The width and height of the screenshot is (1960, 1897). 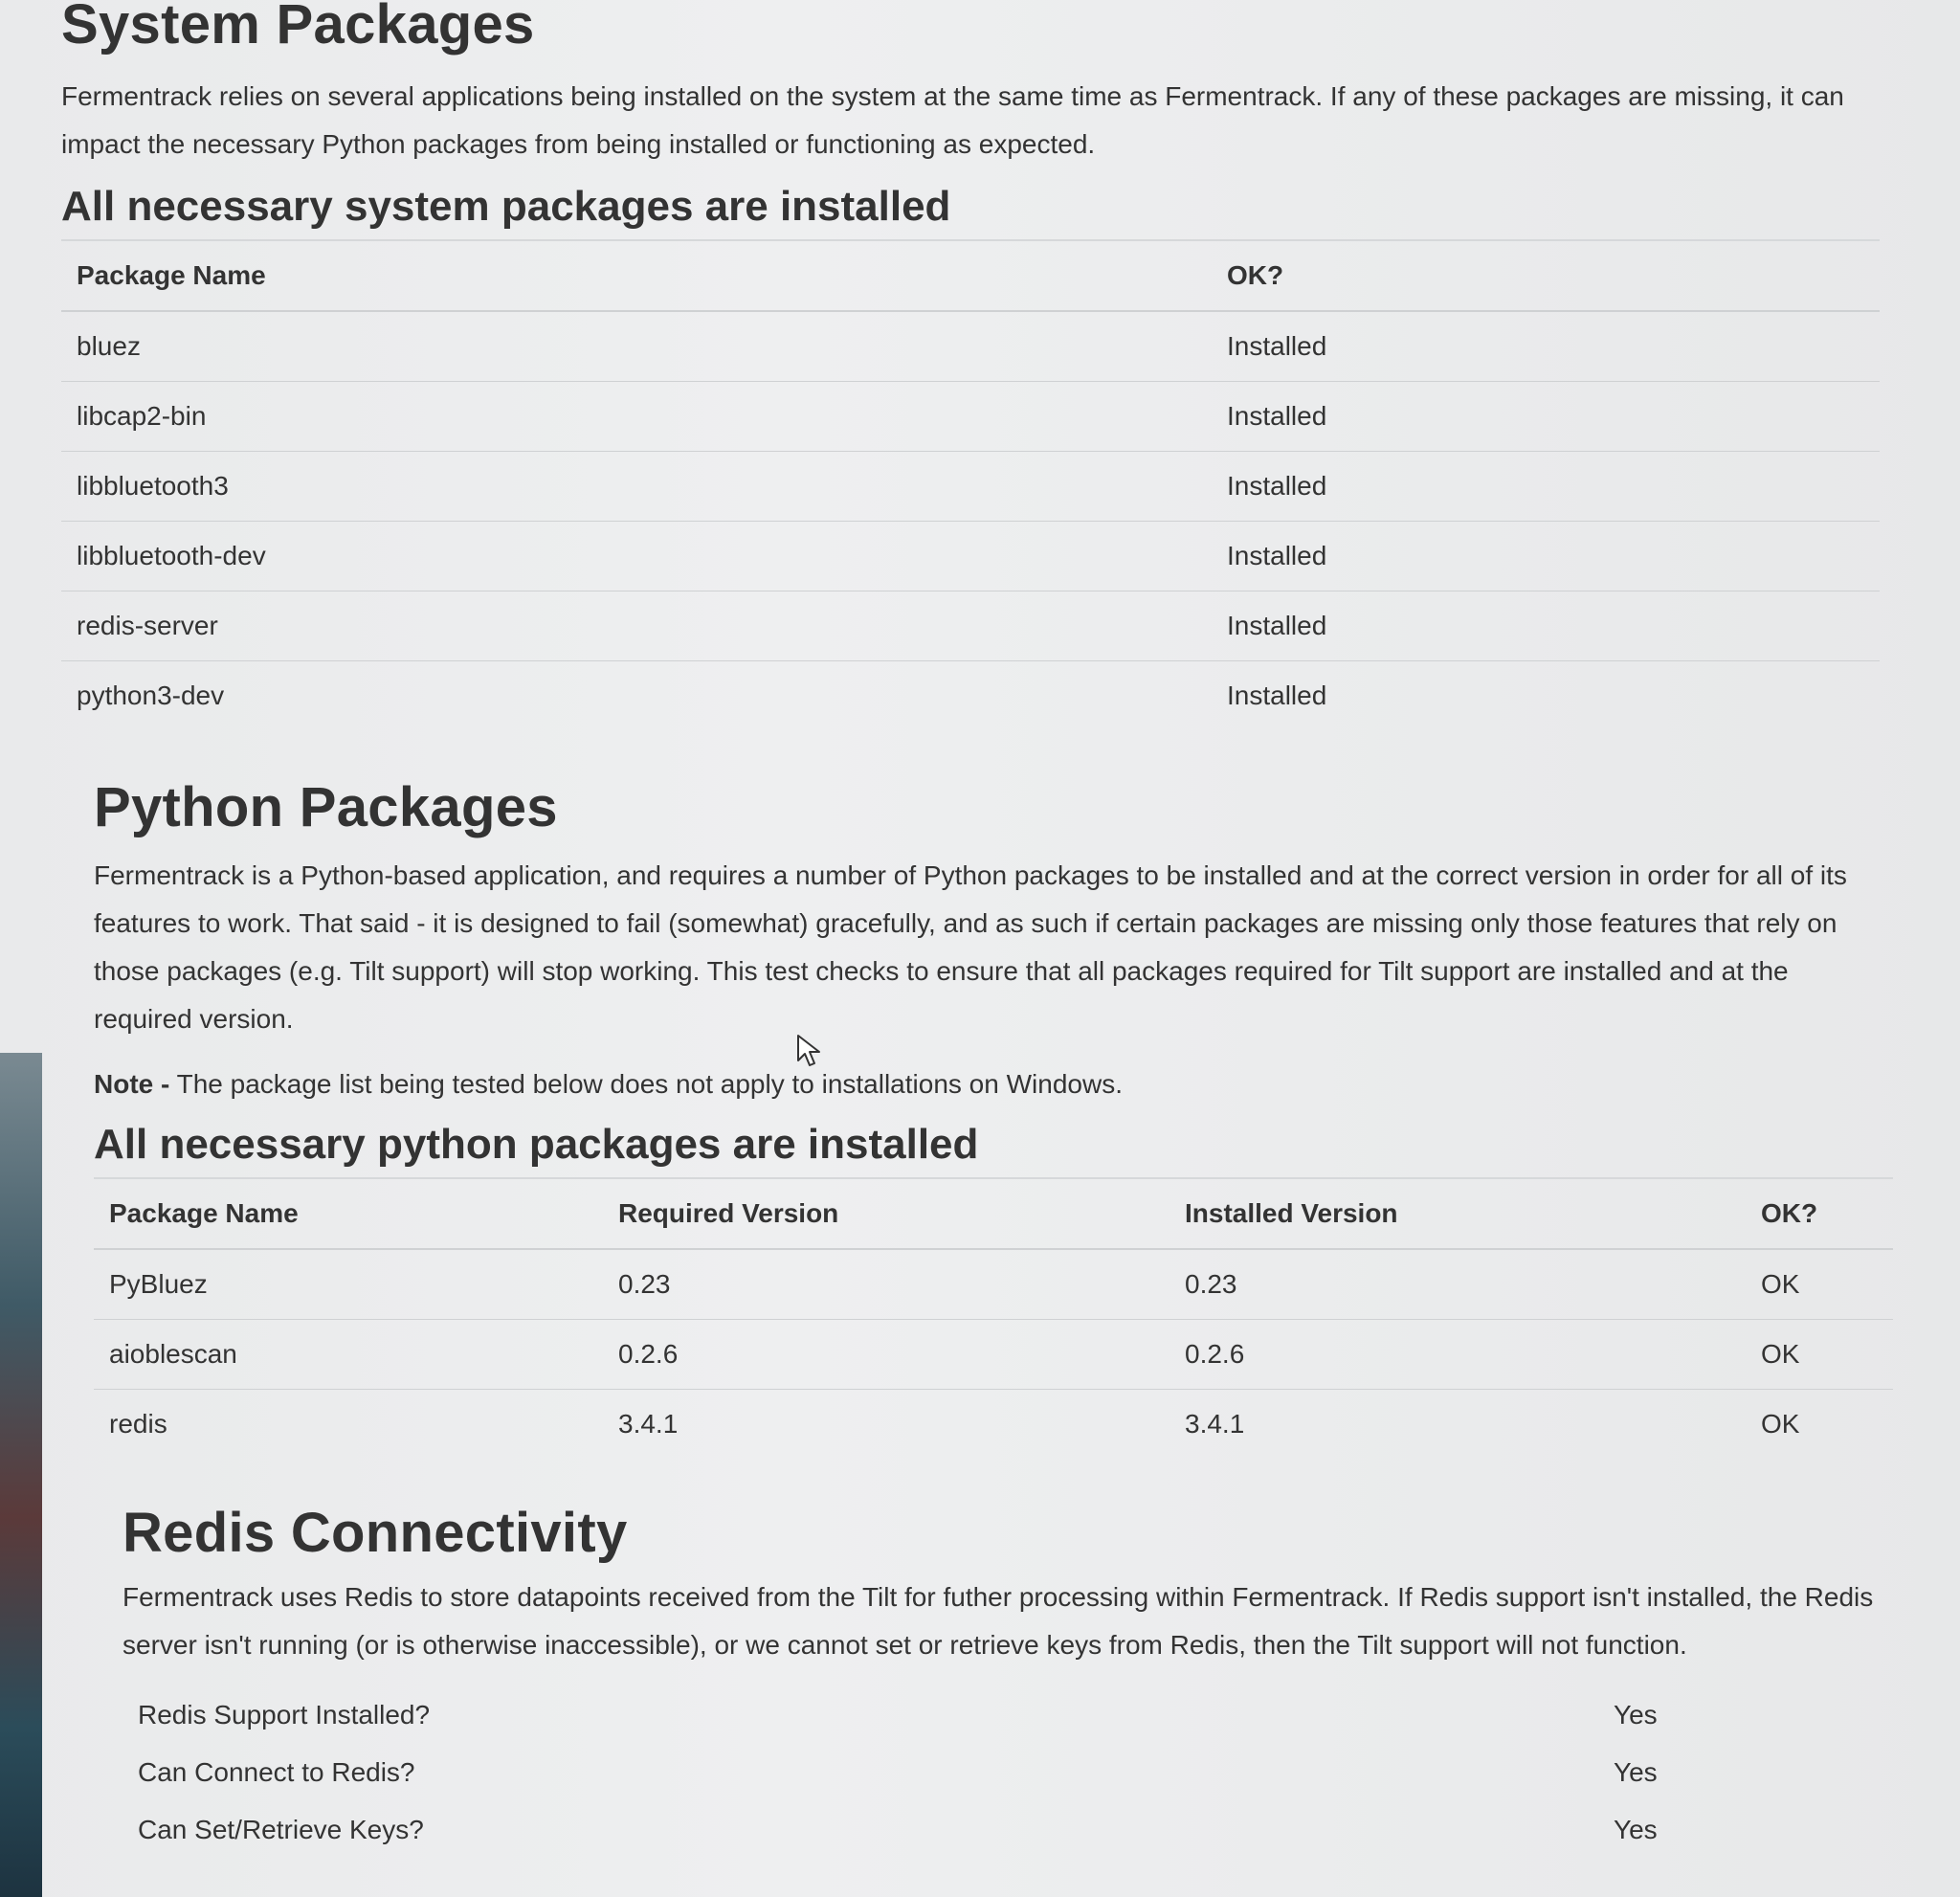 I want to click on table-row: libcap2-bin Installed, so click(x=970, y=416).